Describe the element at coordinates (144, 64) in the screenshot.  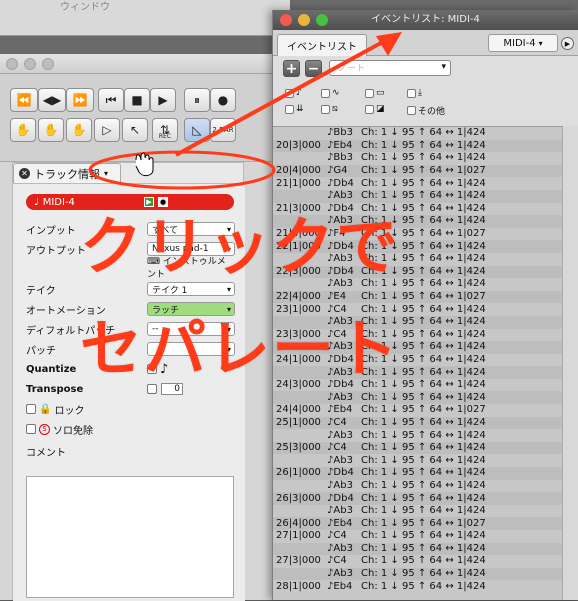
I see `main-window-titlebar` at that location.